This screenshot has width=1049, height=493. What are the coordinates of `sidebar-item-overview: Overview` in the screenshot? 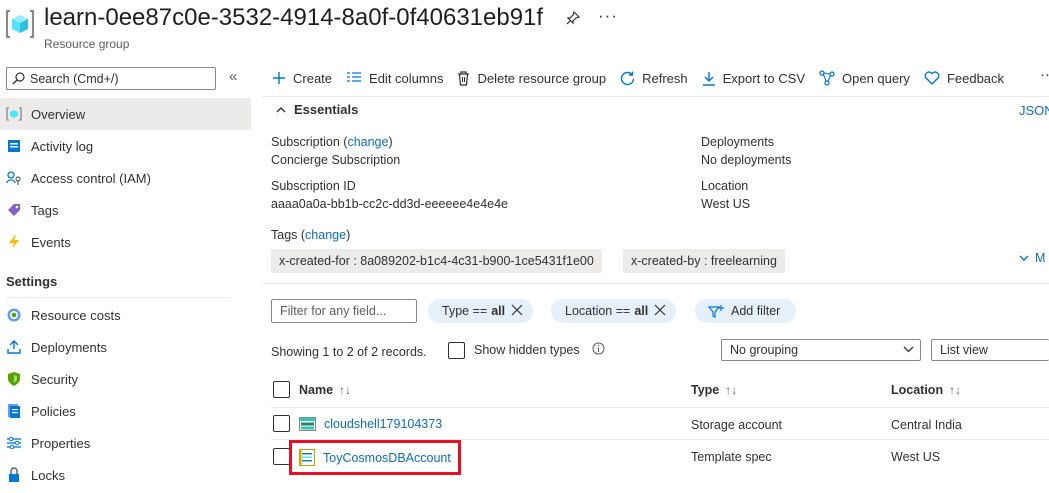 It's located at (125, 114).